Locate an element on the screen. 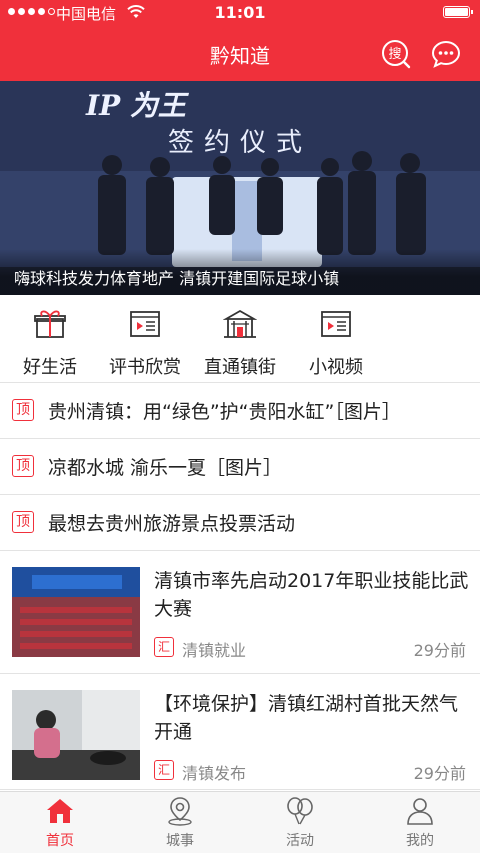  quick-menu-item-good-life: 好生活 is located at coordinates (50, 339).